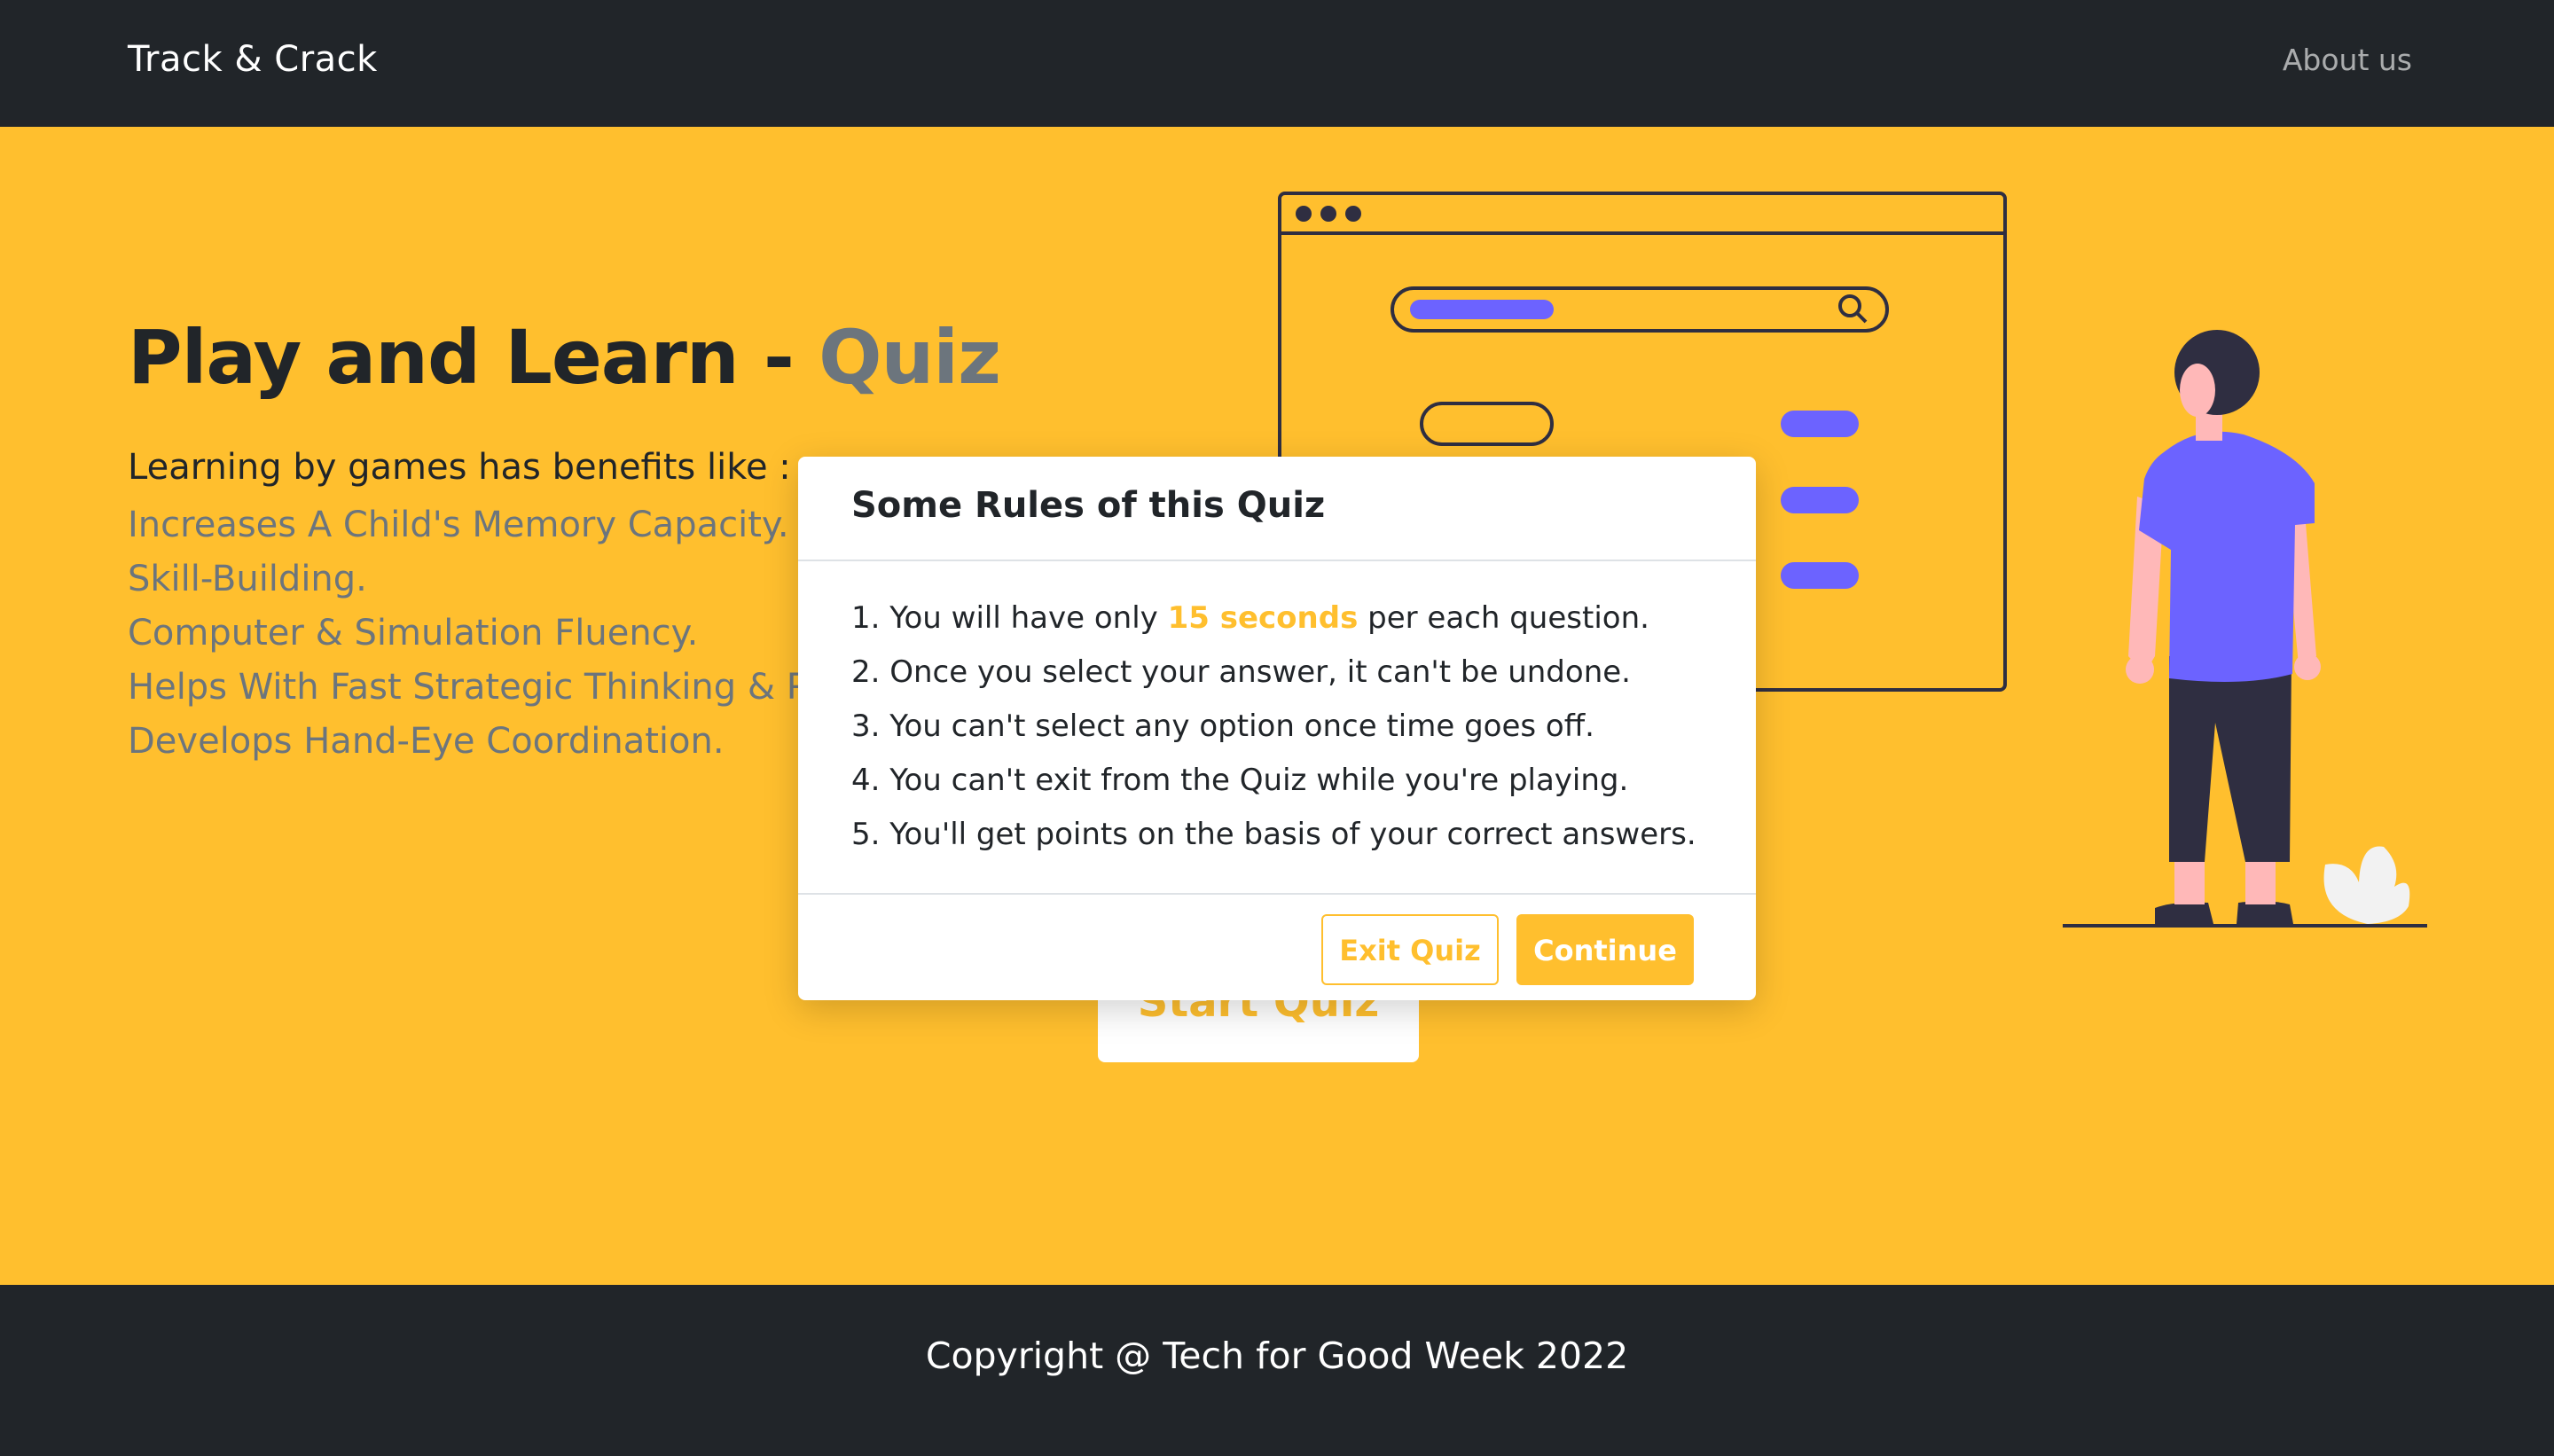  I want to click on person-illustration, so click(2245, 629).